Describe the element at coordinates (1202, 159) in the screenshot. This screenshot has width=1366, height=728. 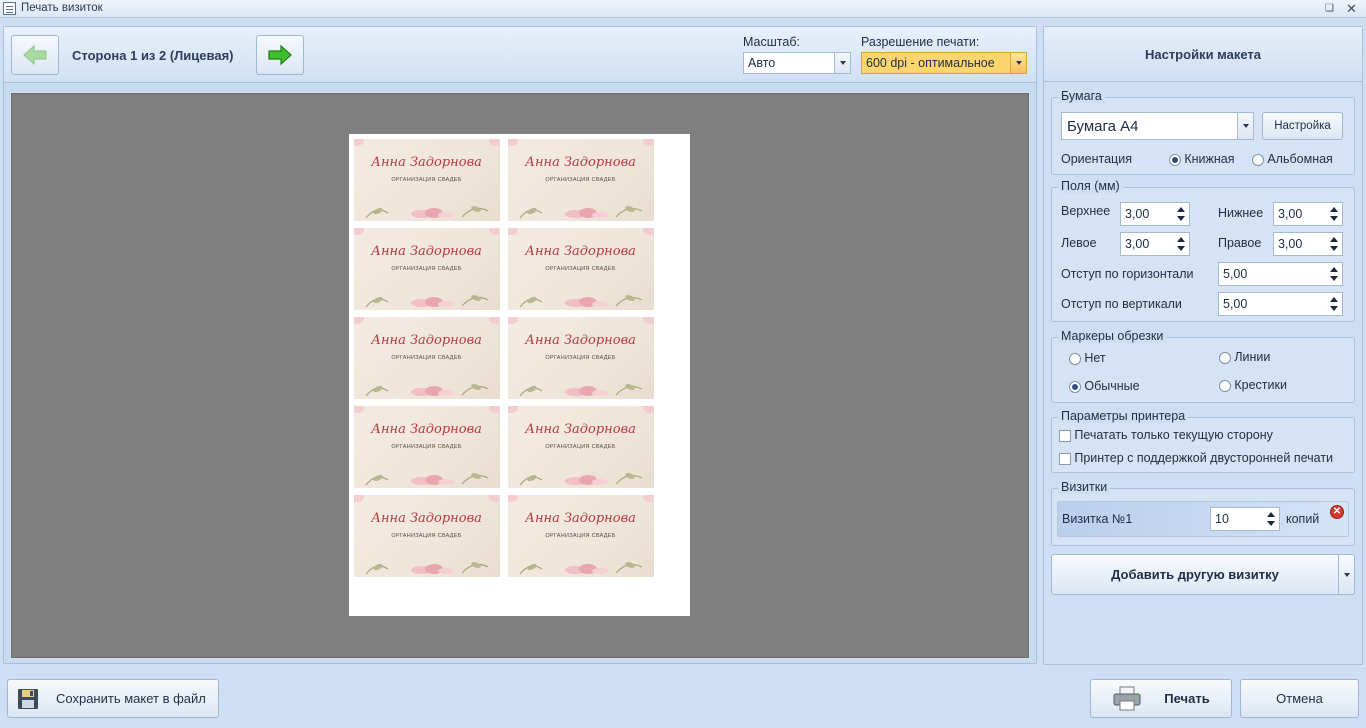
I see `portrait-option: Книжная` at that location.